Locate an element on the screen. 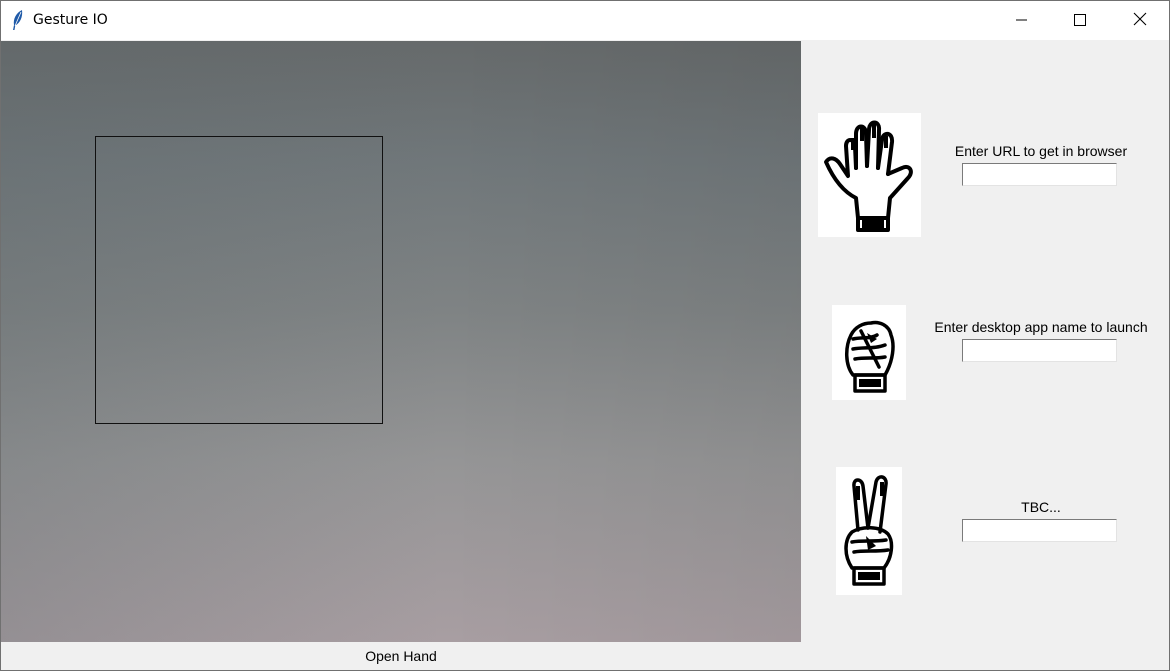 This screenshot has height=671, width=1170. url-label: Enter URL to get in browser is located at coordinates (1041, 151).